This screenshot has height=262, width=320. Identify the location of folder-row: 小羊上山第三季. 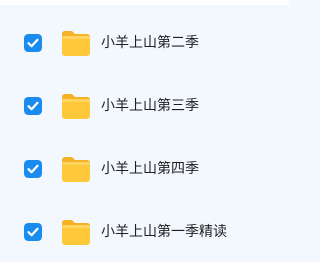
(144, 106).